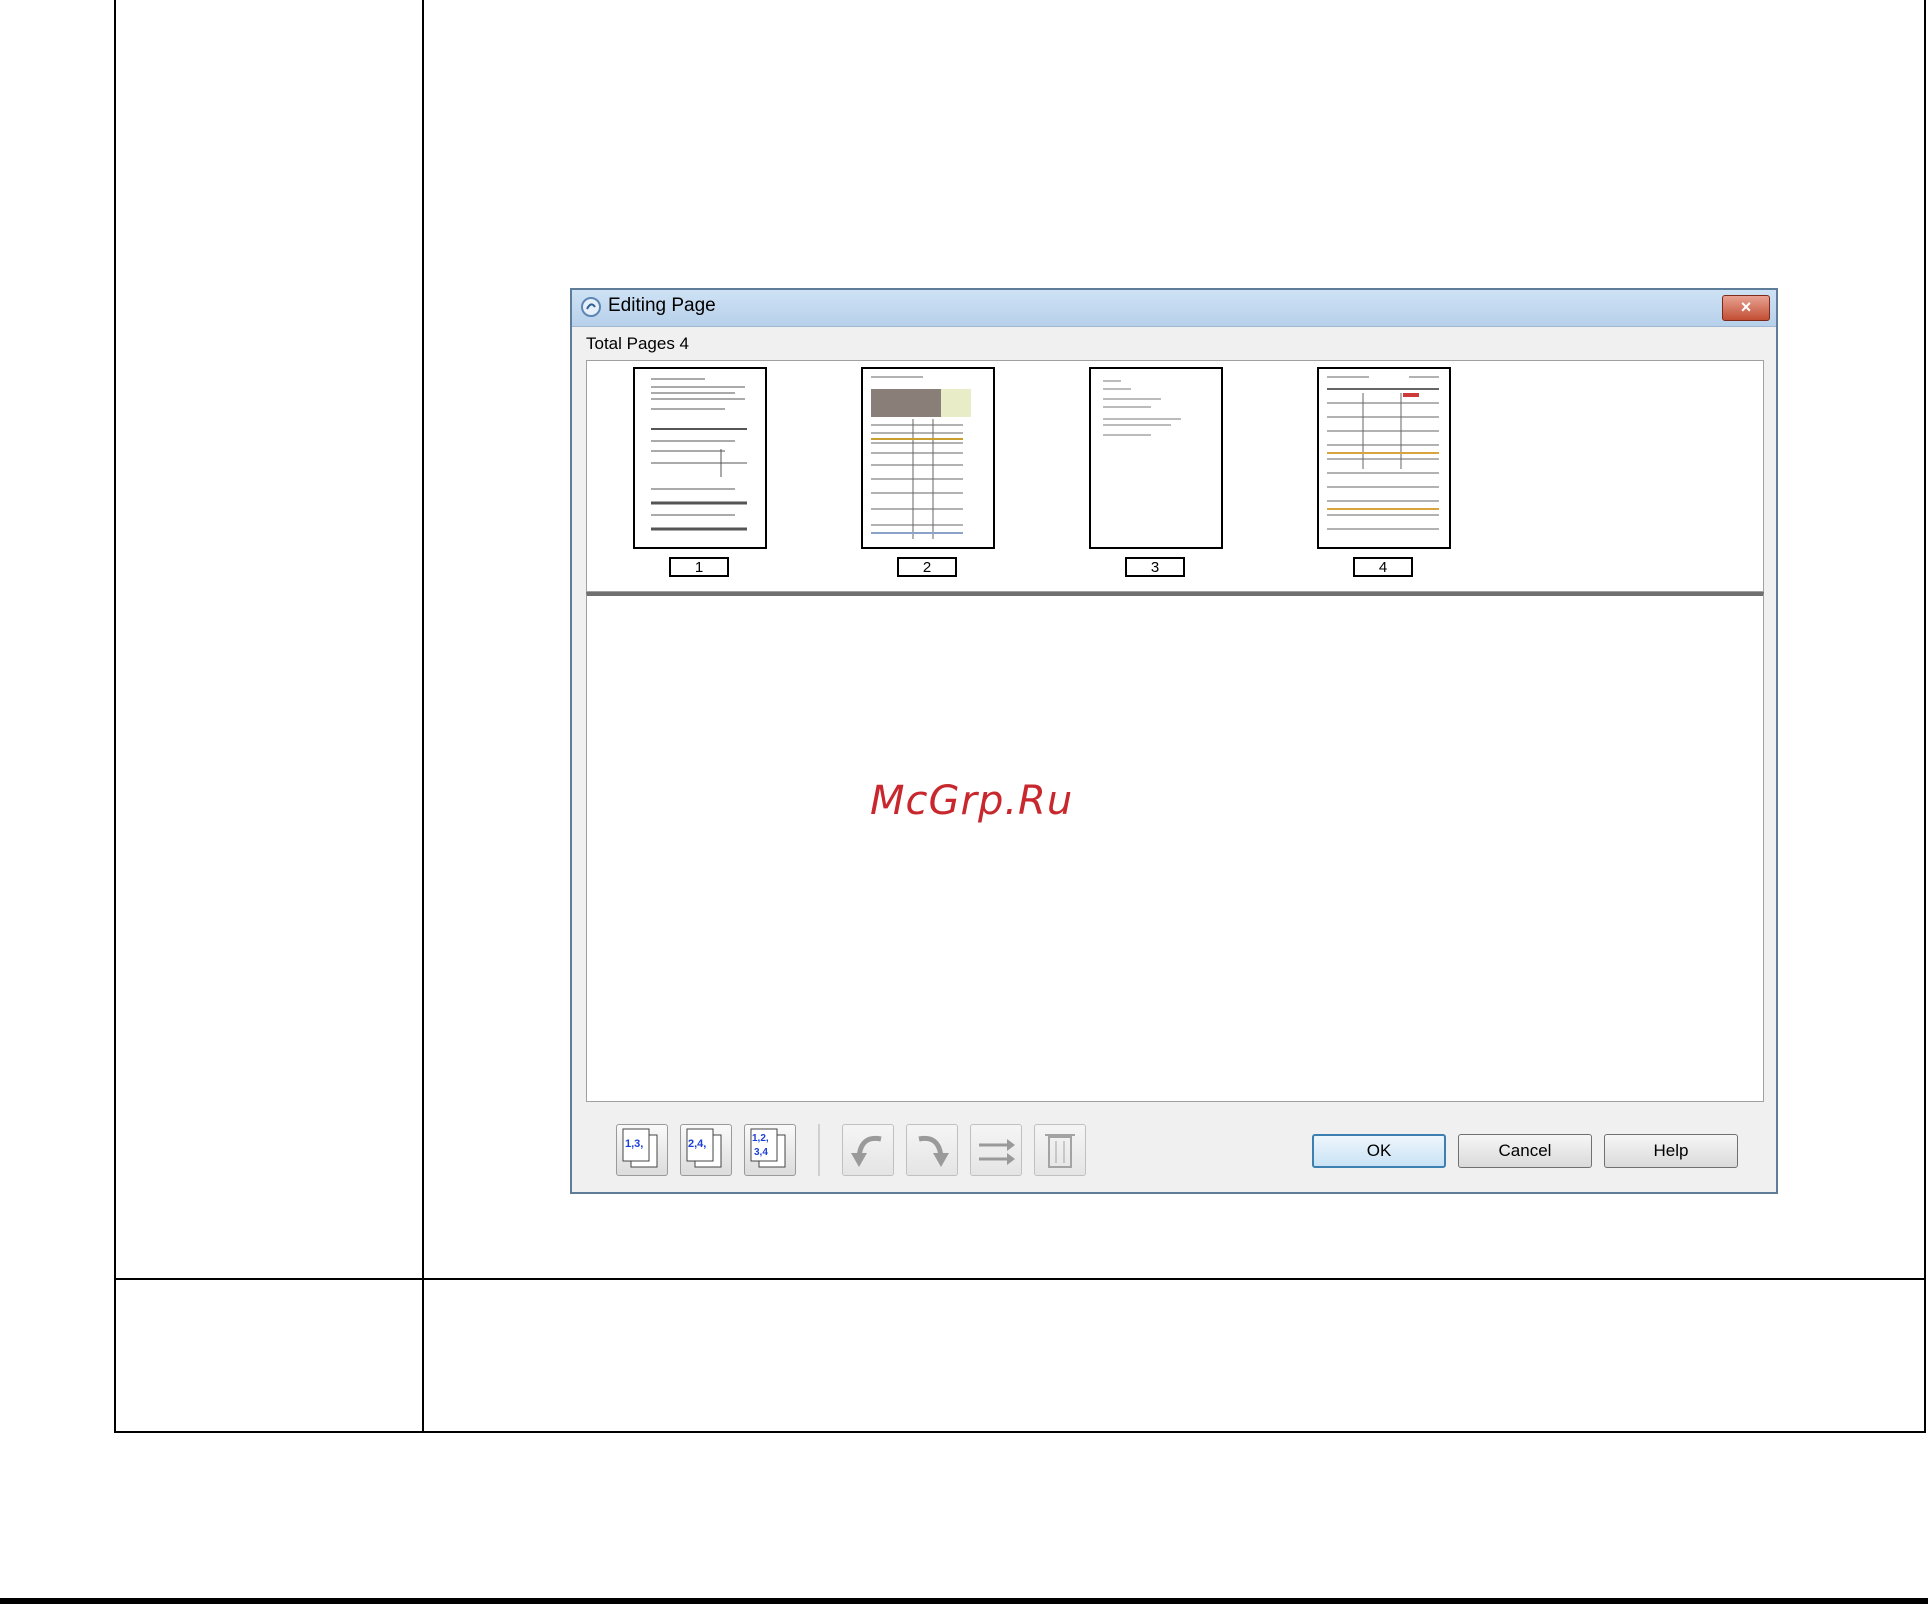 This screenshot has width=1928, height=1604. Describe the element at coordinates (1020, 1279) in the screenshot. I see `table-row-divider` at that location.